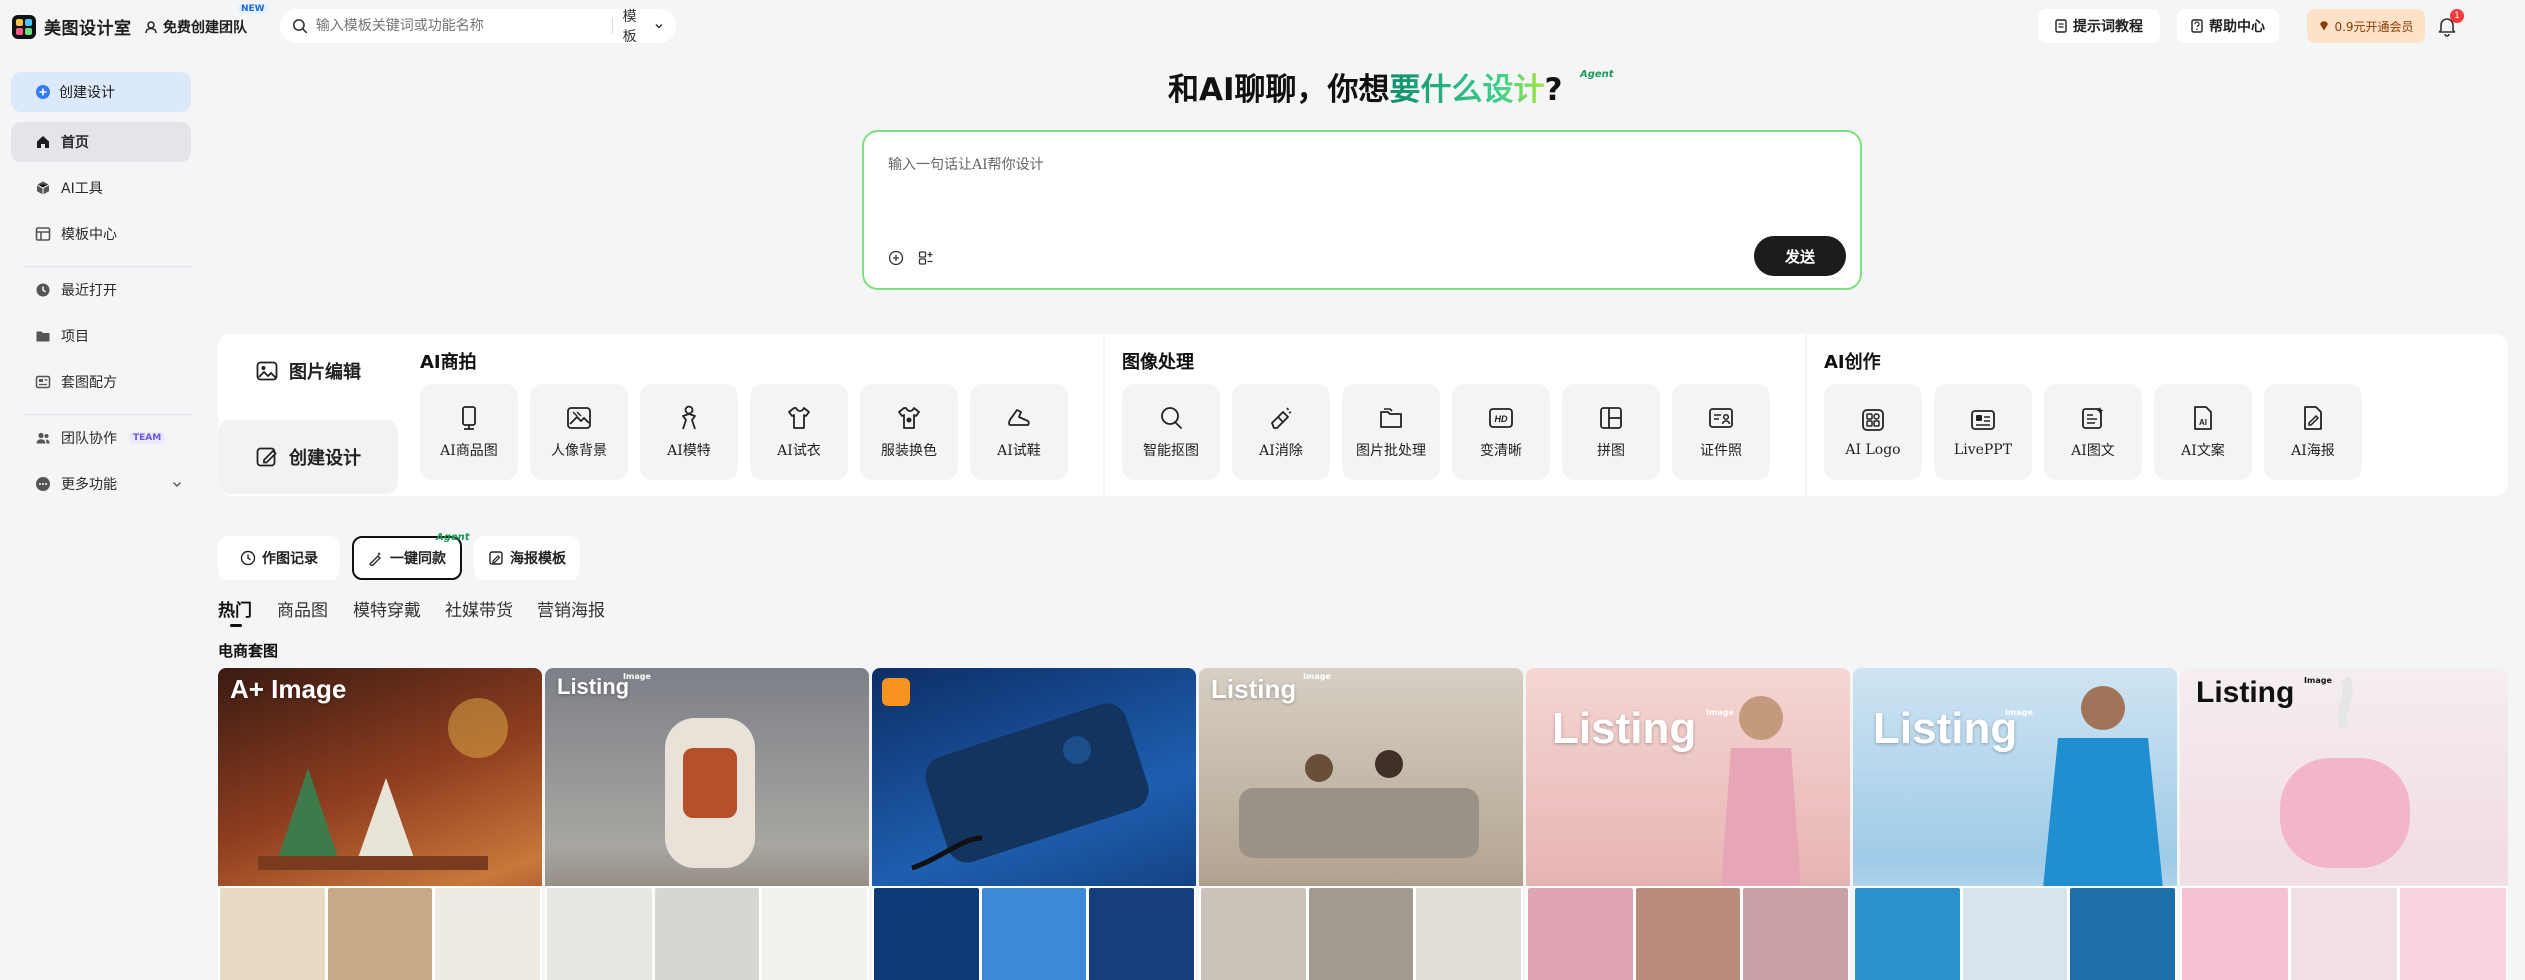  Describe the element at coordinates (1030, 787) in the screenshot. I see `power-bank-image` at that location.